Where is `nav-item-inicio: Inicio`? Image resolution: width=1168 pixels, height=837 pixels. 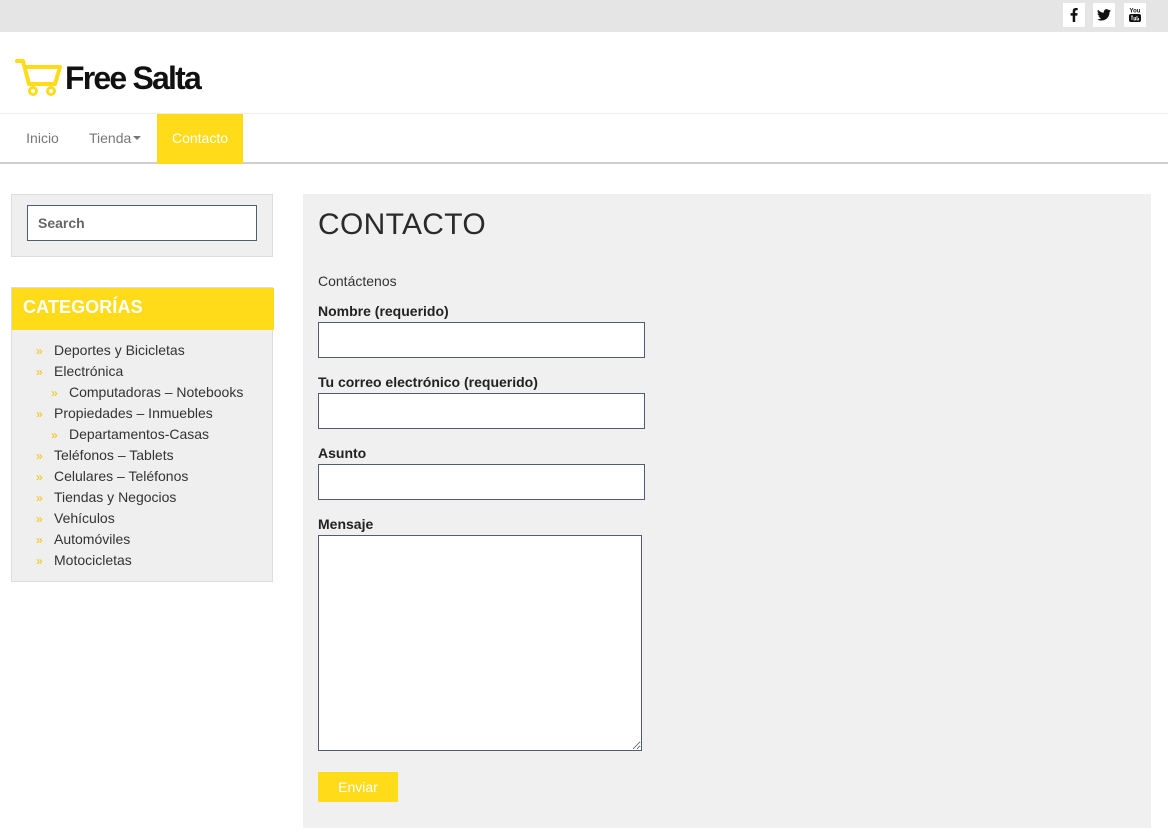 nav-item-inicio: Inicio is located at coordinates (42, 139).